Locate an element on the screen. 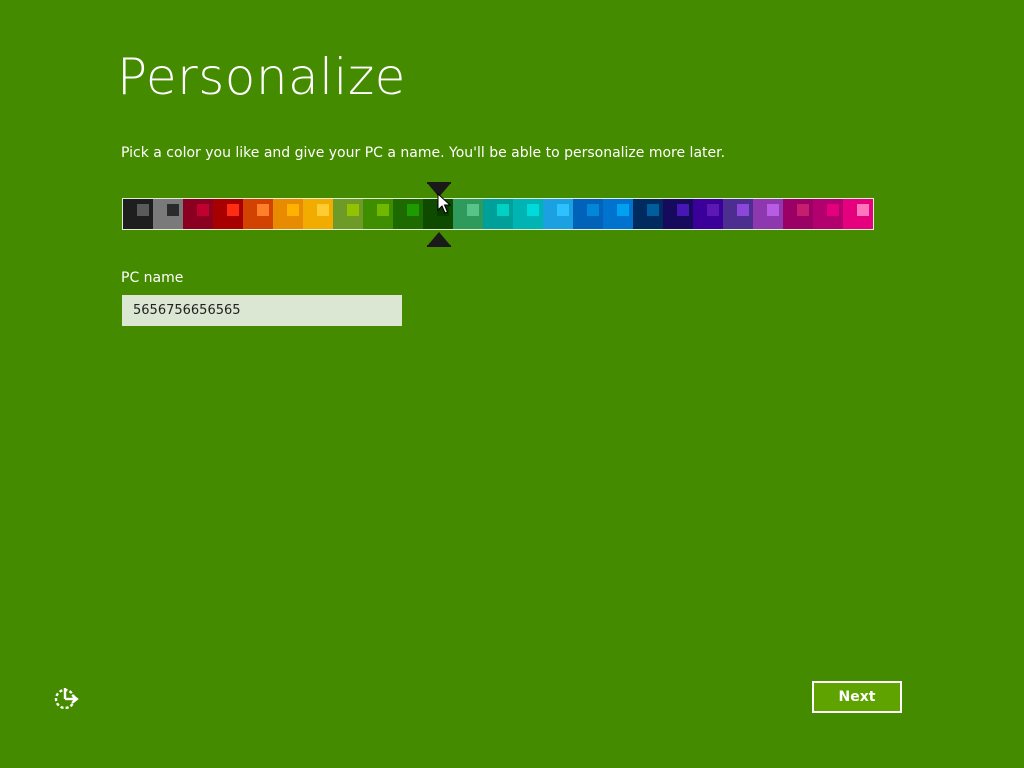 This screenshot has width=1024, height=768. ease-of-access-icon is located at coordinates (66, 698).